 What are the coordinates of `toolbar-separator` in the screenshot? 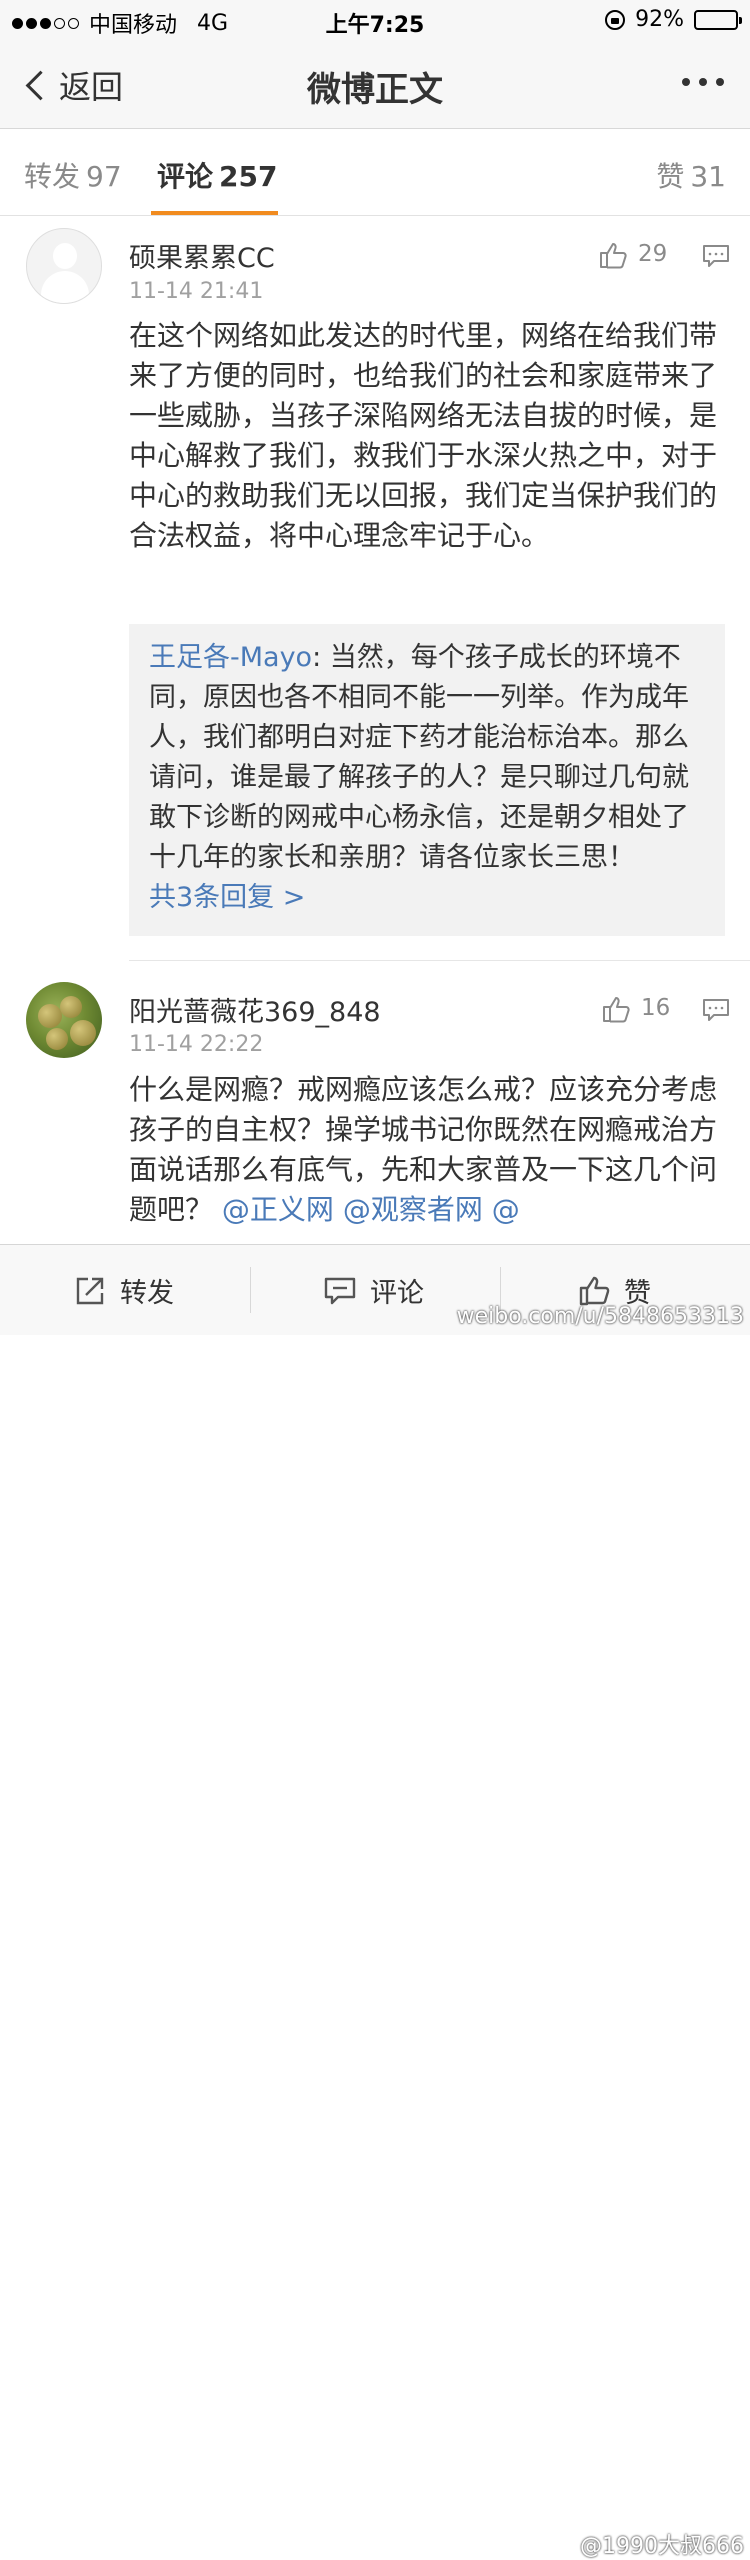 It's located at (250, 1290).